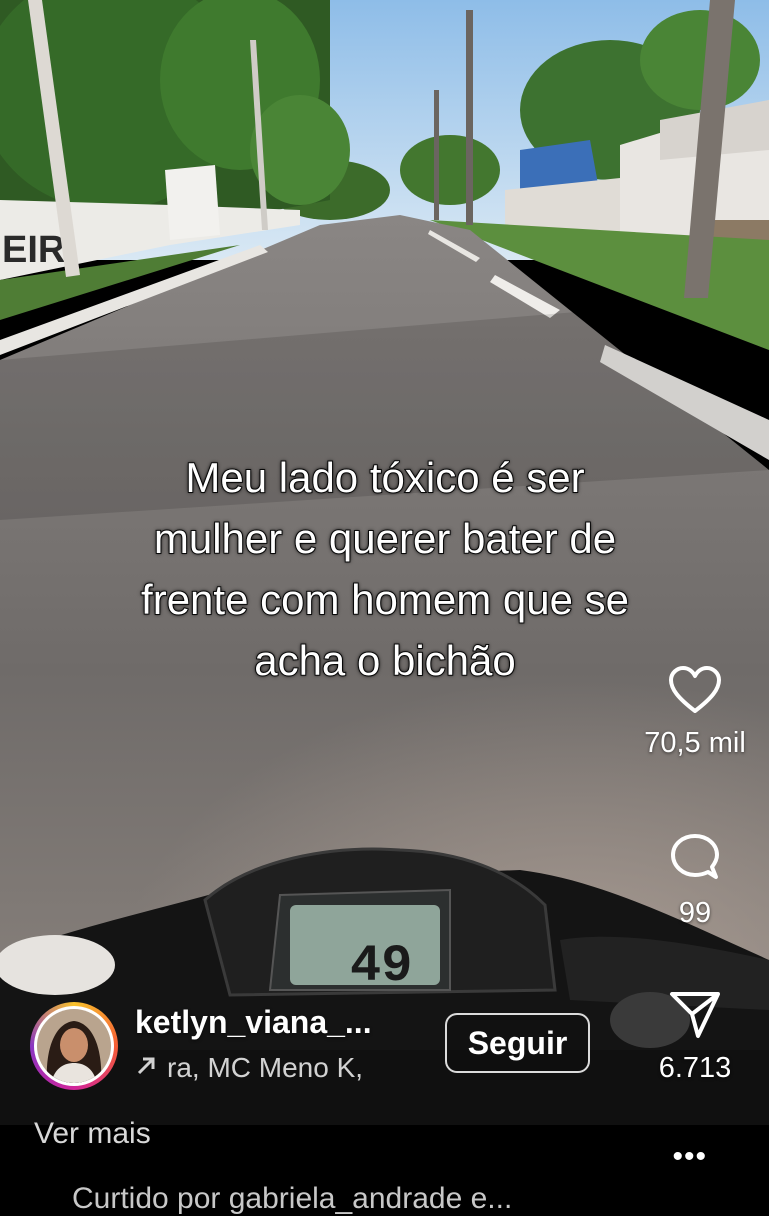 This screenshot has width=769, height=1216. I want to click on more-options-icon: •••, so click(689, 1157).